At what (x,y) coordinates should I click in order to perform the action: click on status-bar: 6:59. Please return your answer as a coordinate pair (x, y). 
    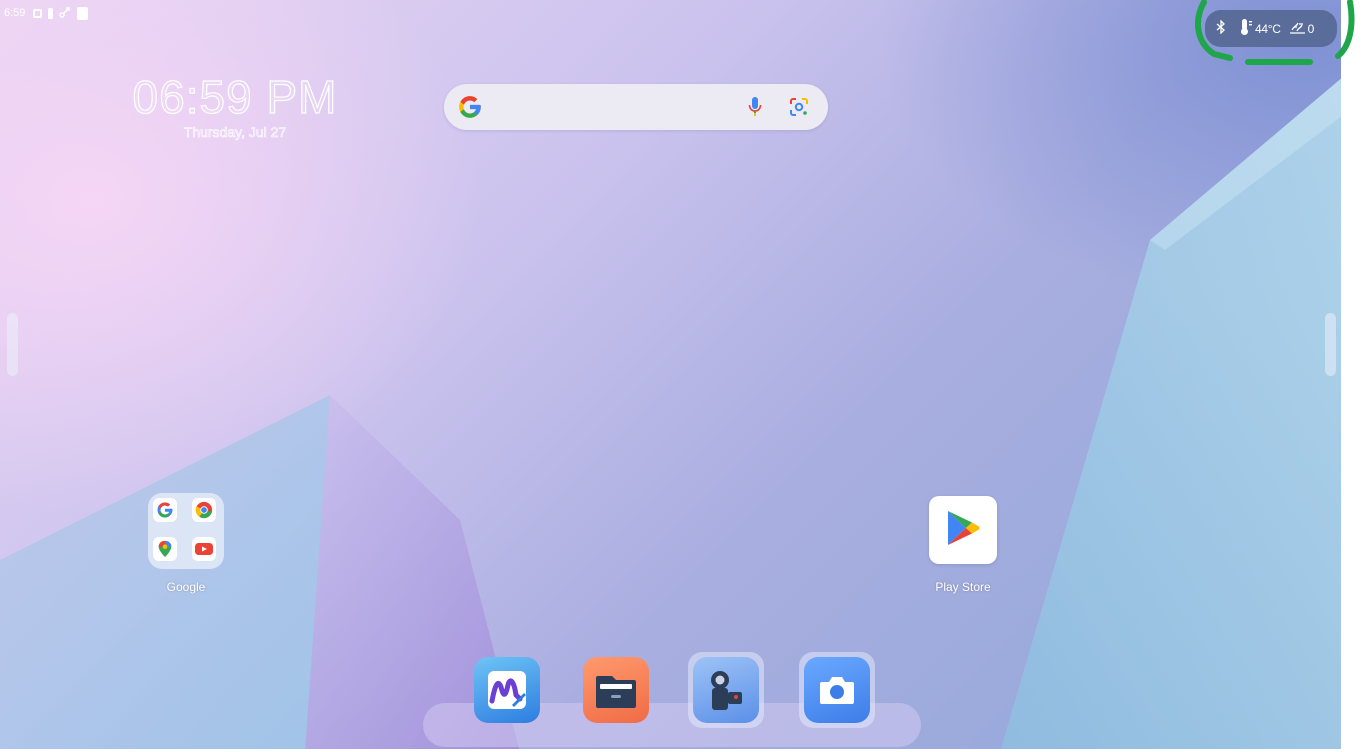
    Looking at the image, I should click on (46, 13).